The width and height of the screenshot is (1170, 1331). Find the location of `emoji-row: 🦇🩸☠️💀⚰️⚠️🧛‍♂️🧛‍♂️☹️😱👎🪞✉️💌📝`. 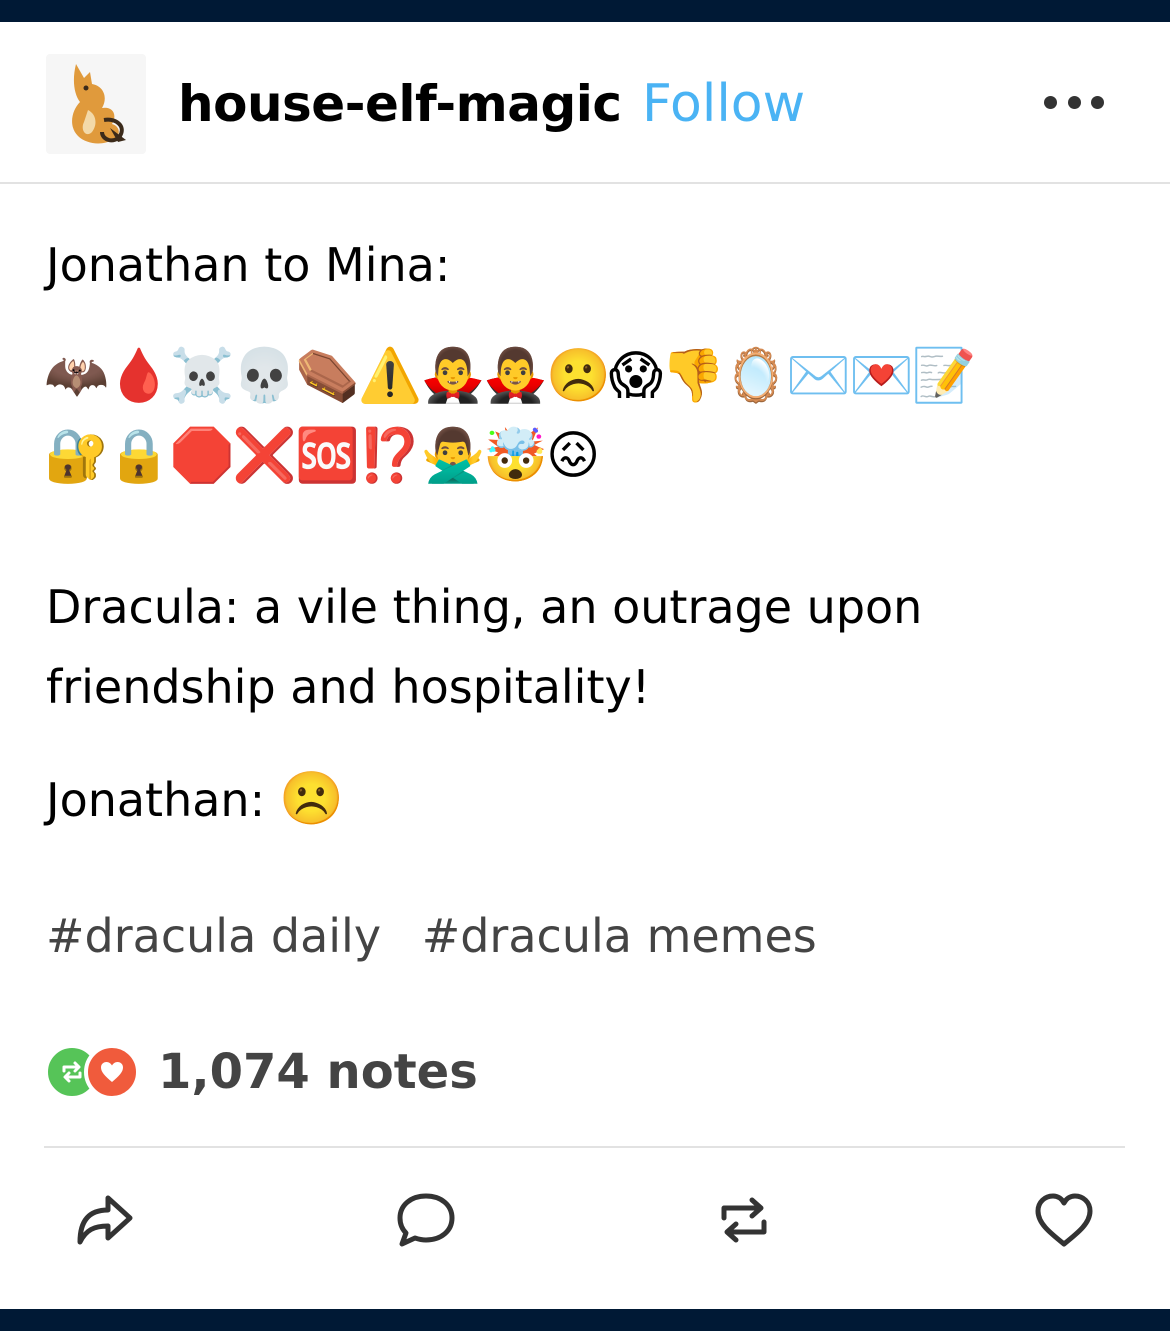

emoji-row: 🦇🩸☠️💀⚰️⚠️🧛‍♂️🧛‍♂️☹️😱👎🪞✉️💌📝 is located at coordinates (510, 376).